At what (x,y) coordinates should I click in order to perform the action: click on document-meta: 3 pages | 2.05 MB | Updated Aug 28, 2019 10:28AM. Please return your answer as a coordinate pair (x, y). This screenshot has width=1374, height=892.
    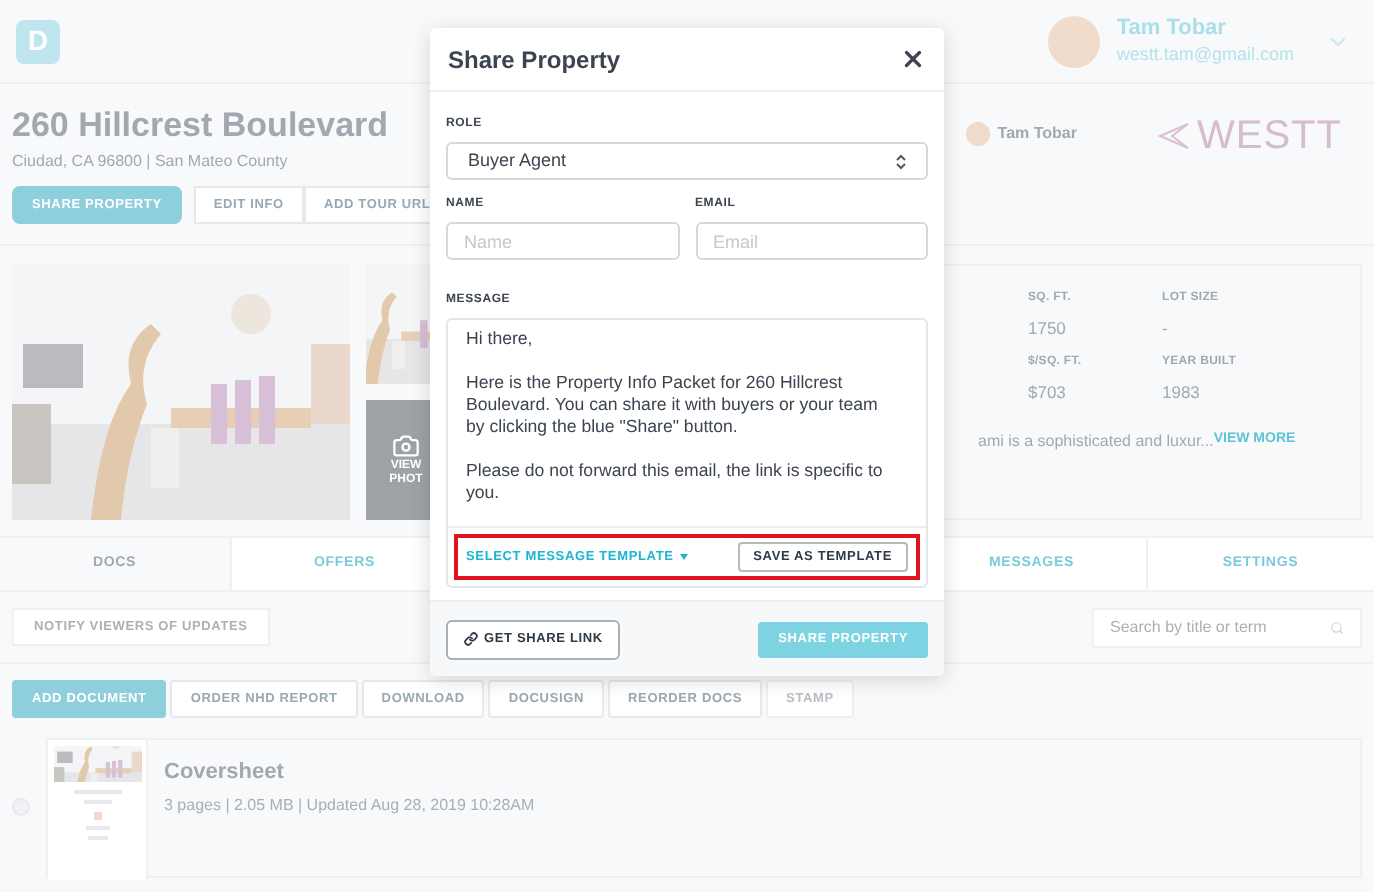
    Looking at the image, I should click on (349, 805).